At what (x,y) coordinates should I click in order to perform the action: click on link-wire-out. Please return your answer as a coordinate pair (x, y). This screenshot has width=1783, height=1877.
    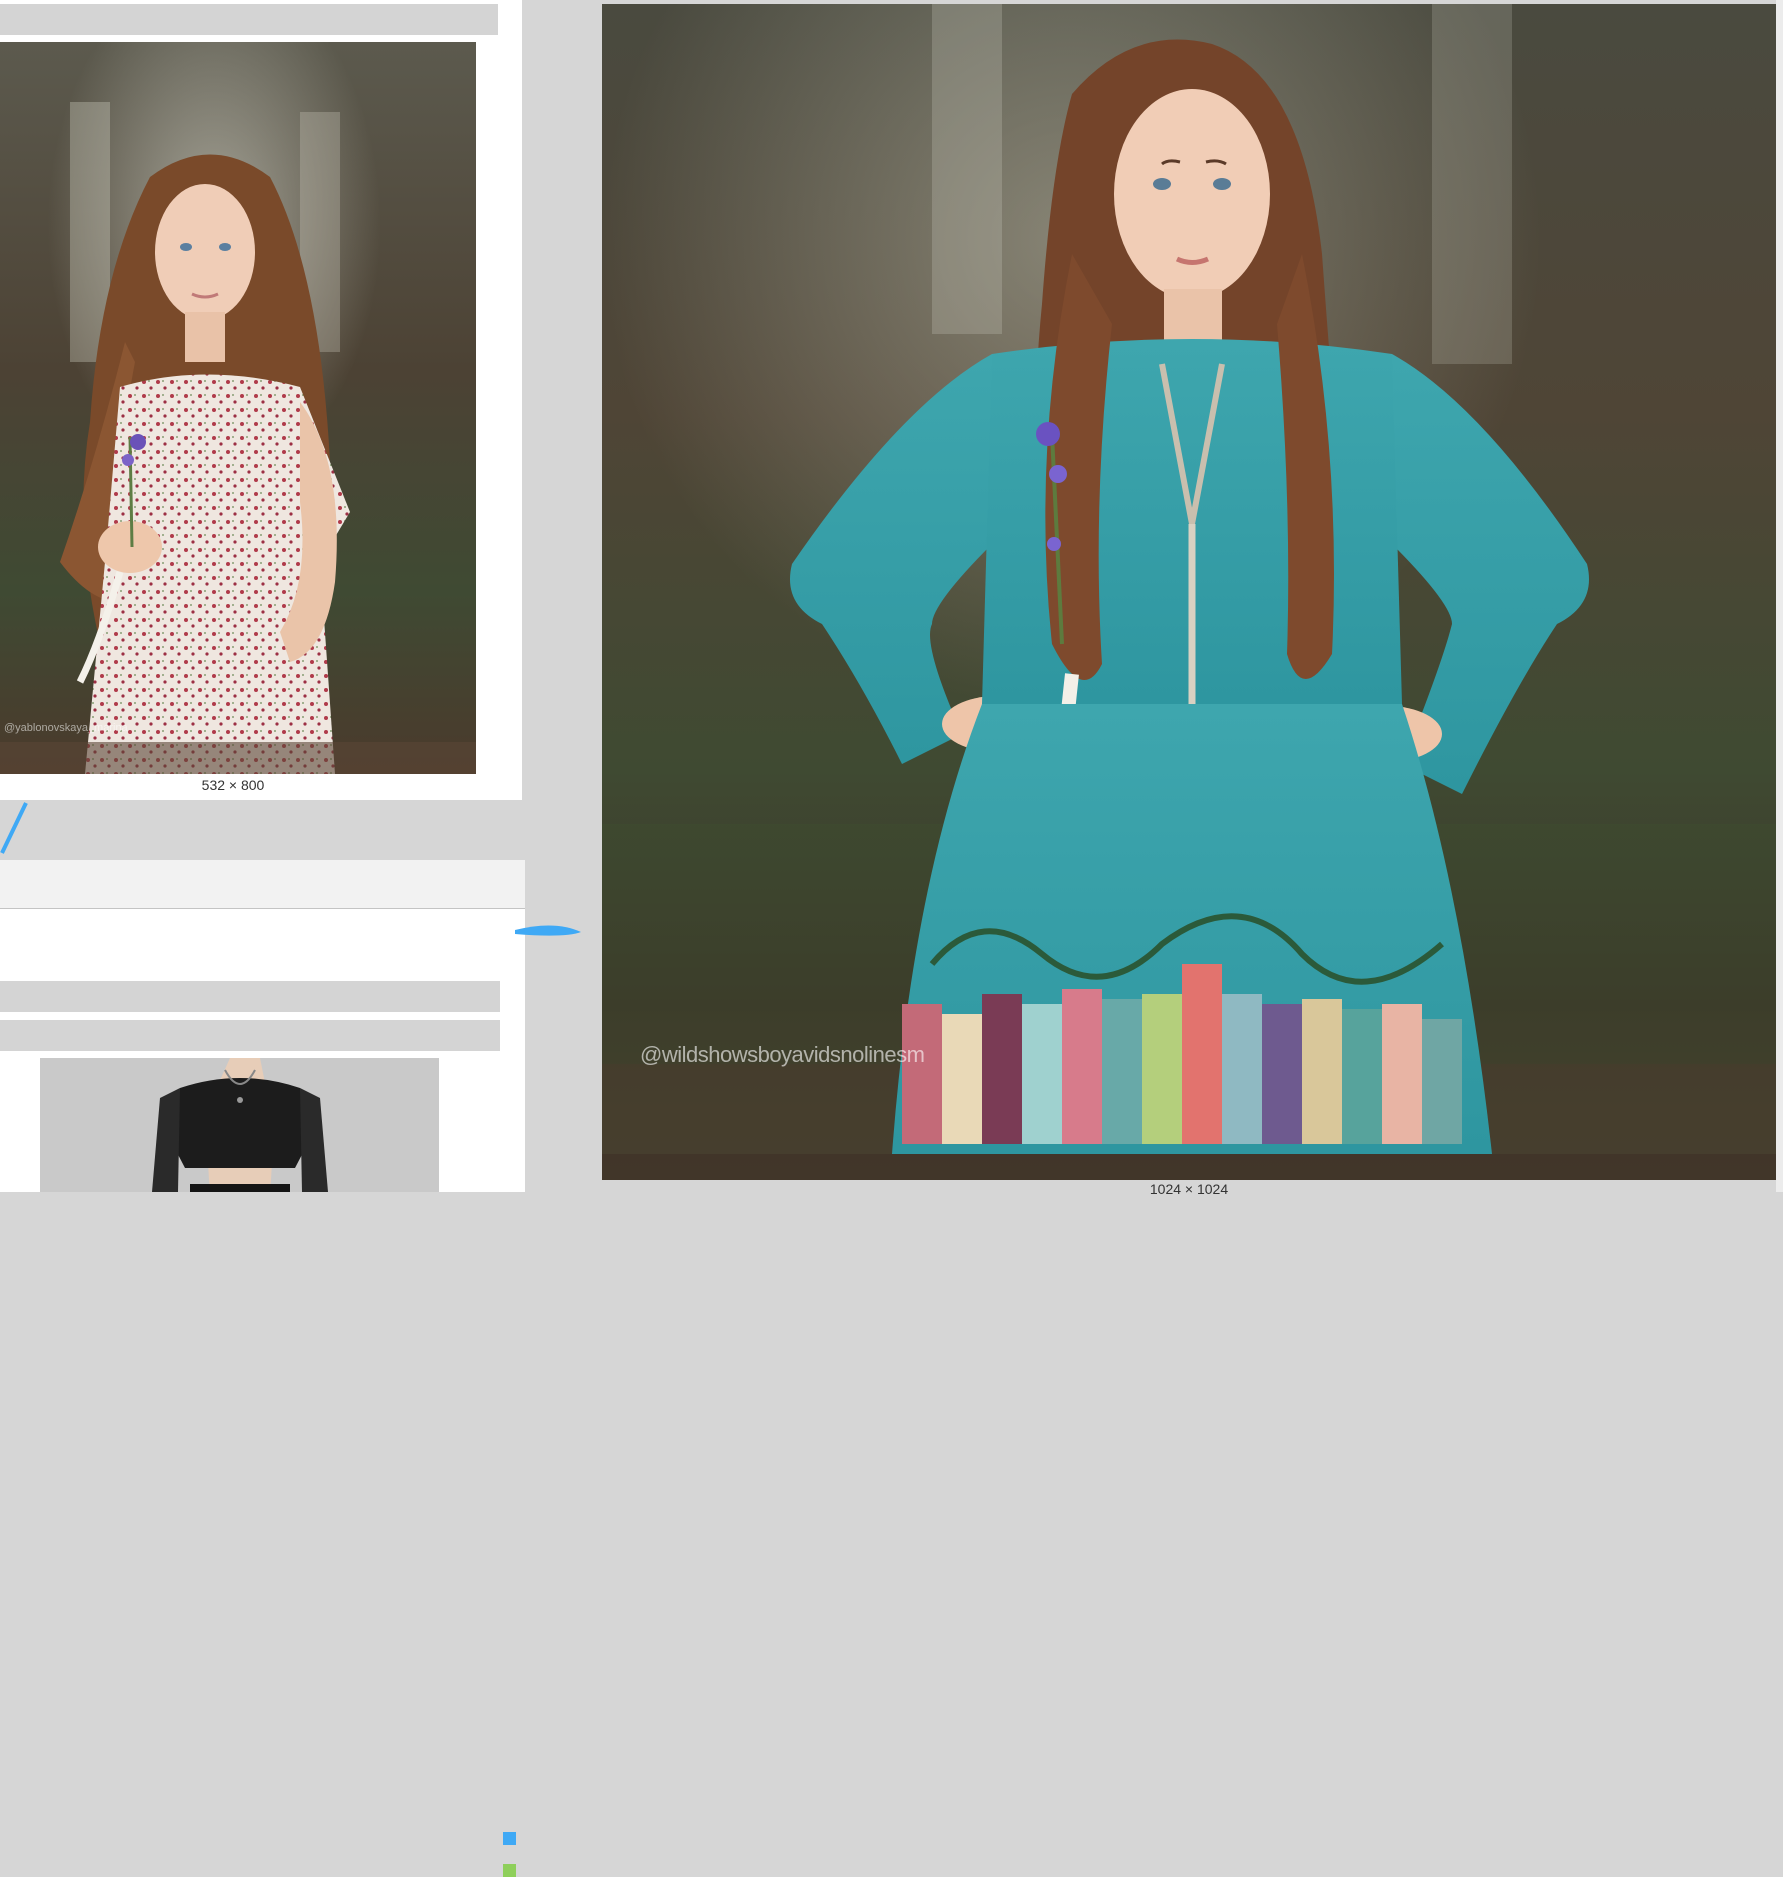
    Looking at the image, I should click on (548, 930).